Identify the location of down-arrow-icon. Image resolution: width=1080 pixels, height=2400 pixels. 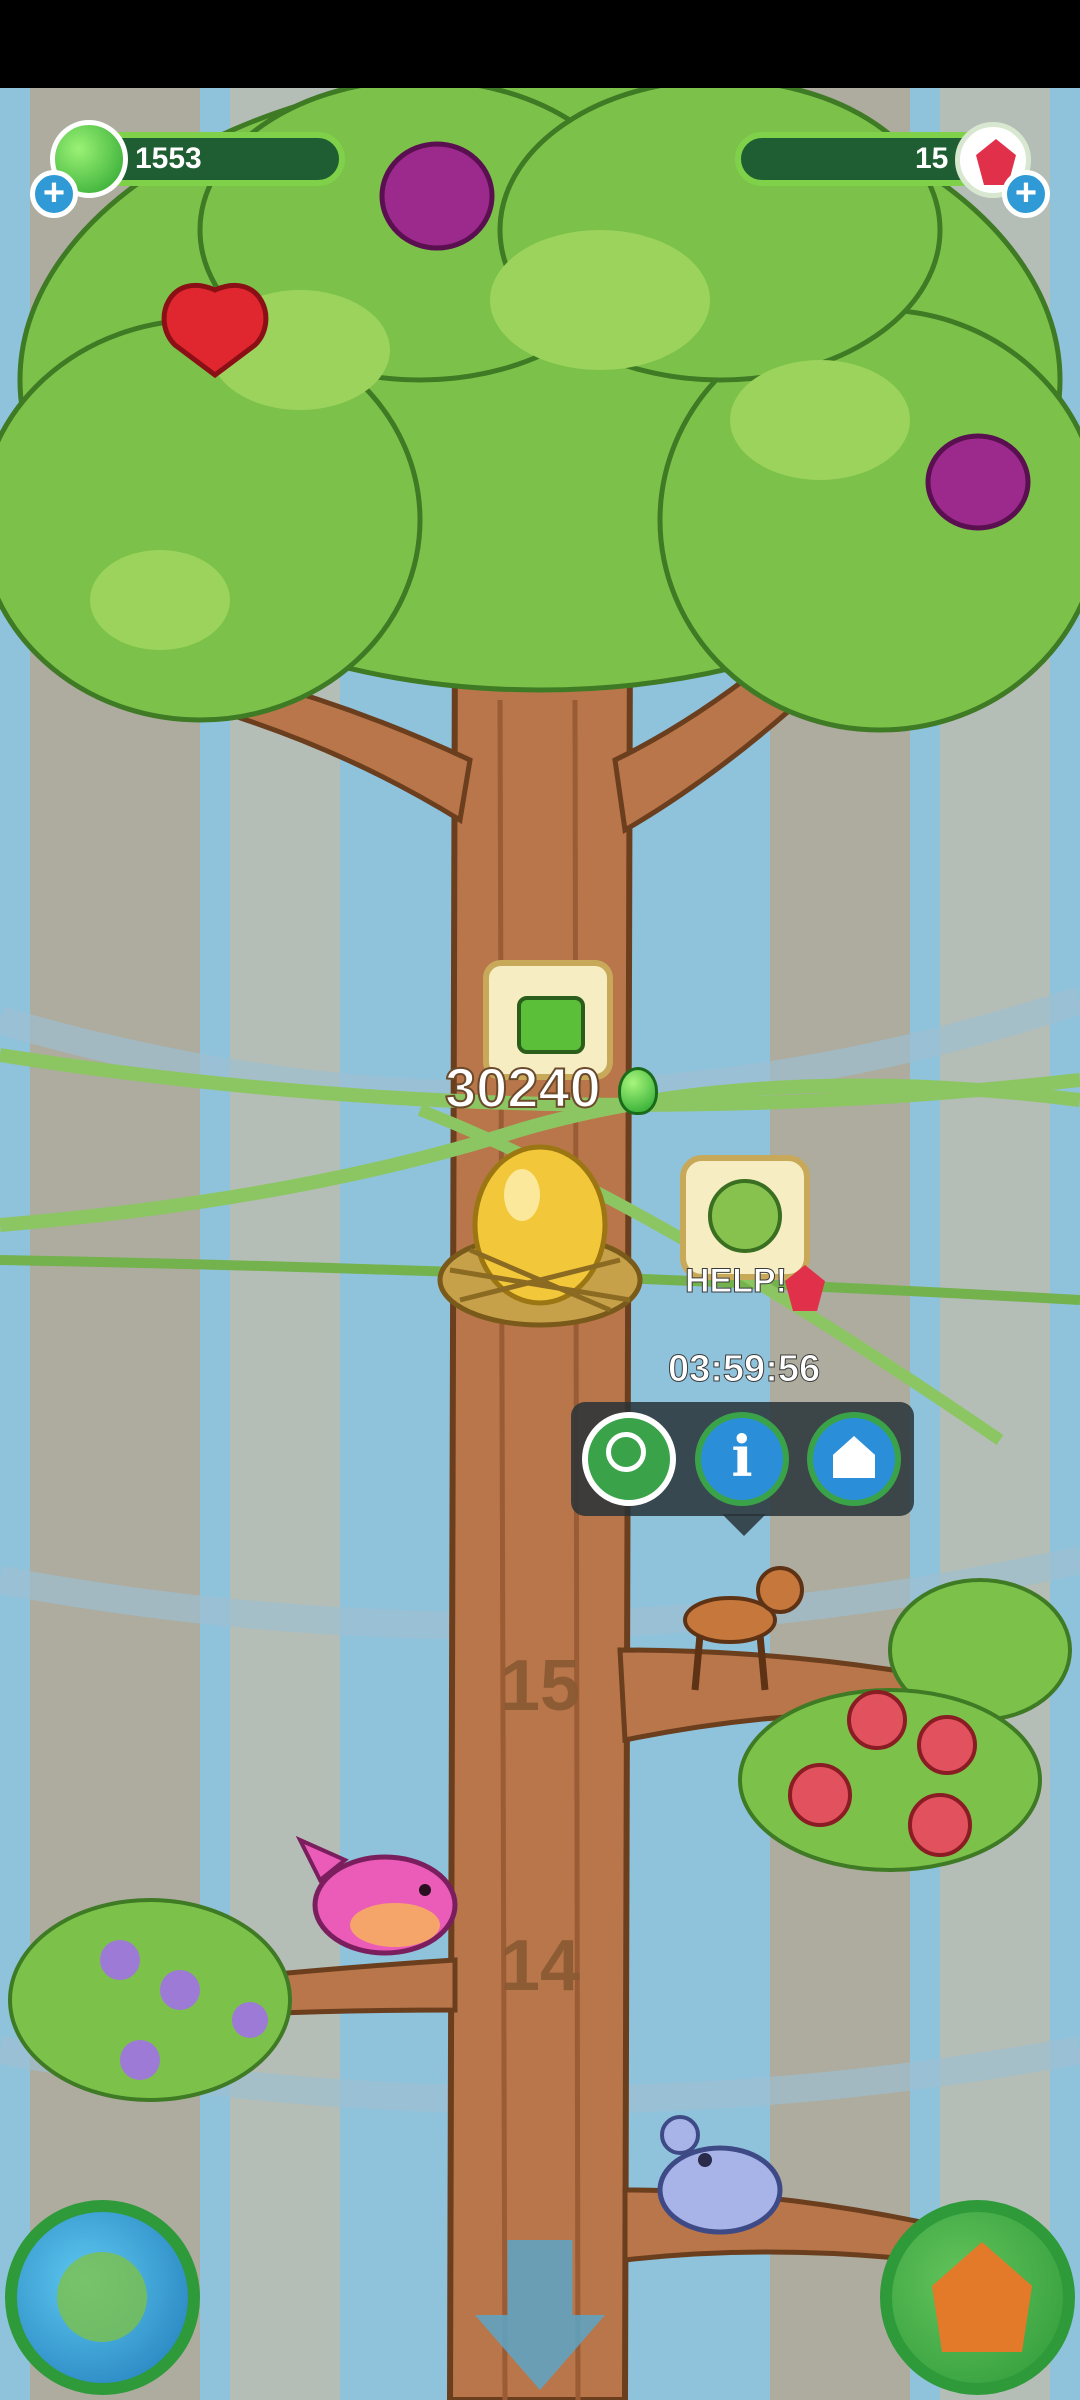
(540, 2315).